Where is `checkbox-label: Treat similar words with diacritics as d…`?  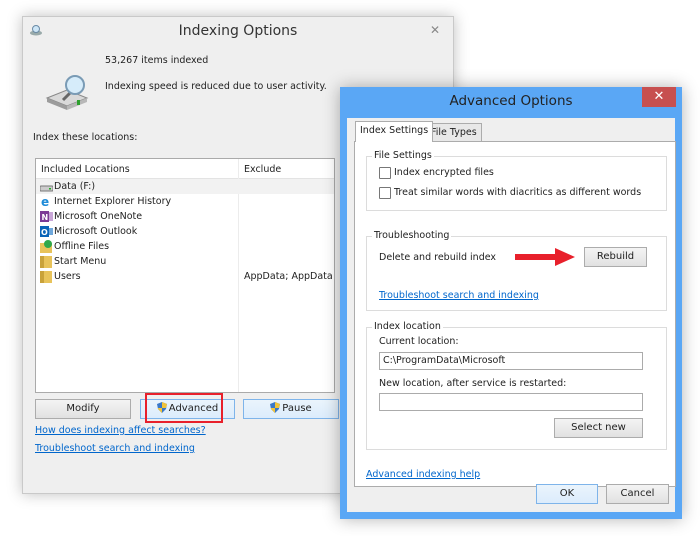 checkbox-label: Treat similar words with diacritics as d… is located at coordinates (517, 192).